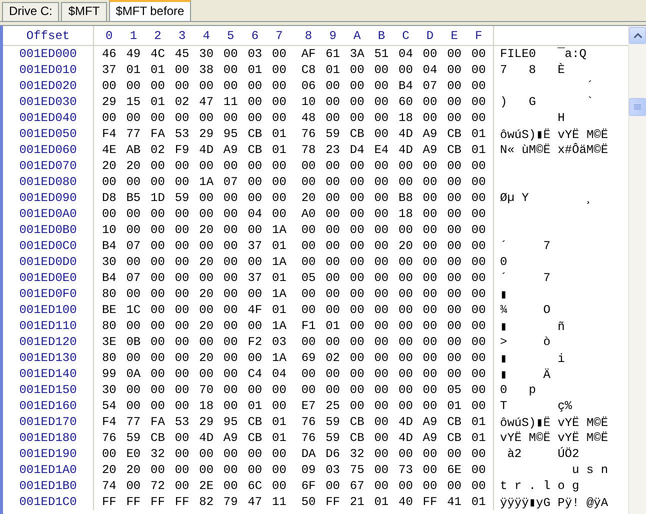  I want to click on hex-byte: 47, so click(255, 502).